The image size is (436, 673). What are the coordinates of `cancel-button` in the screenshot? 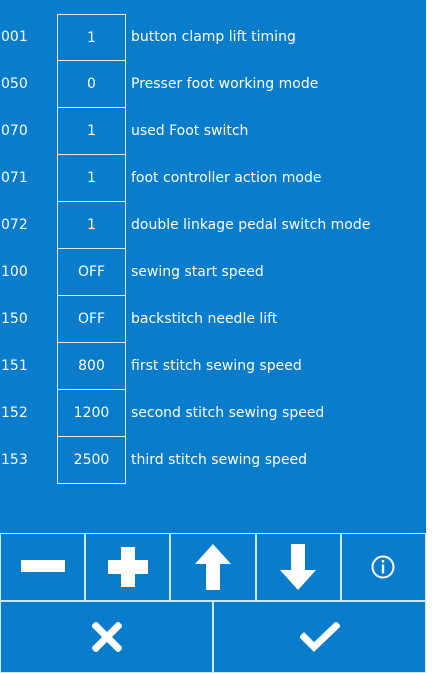 It's located at (106, 637).